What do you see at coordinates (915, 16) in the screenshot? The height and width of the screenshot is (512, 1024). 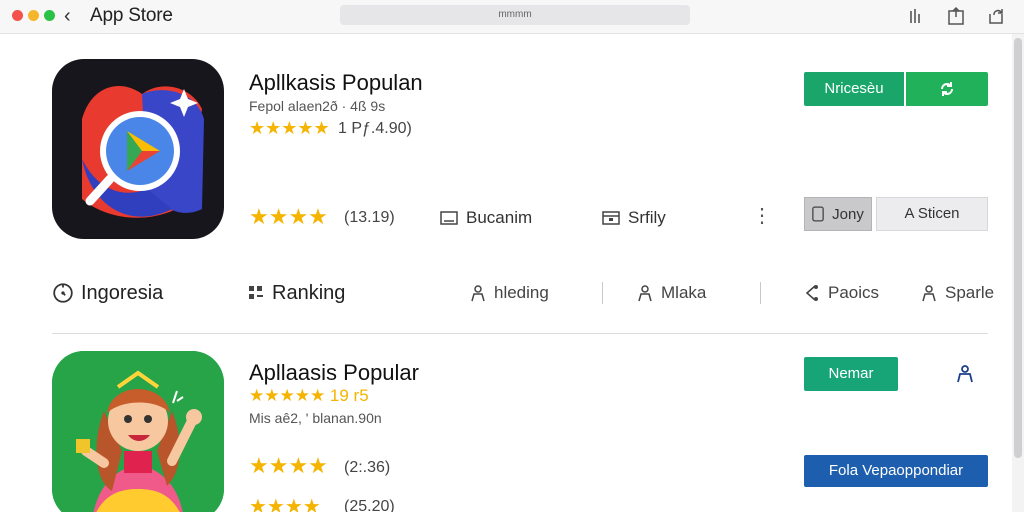 I see `bookmark-icon` at bounding box center [915, 16].